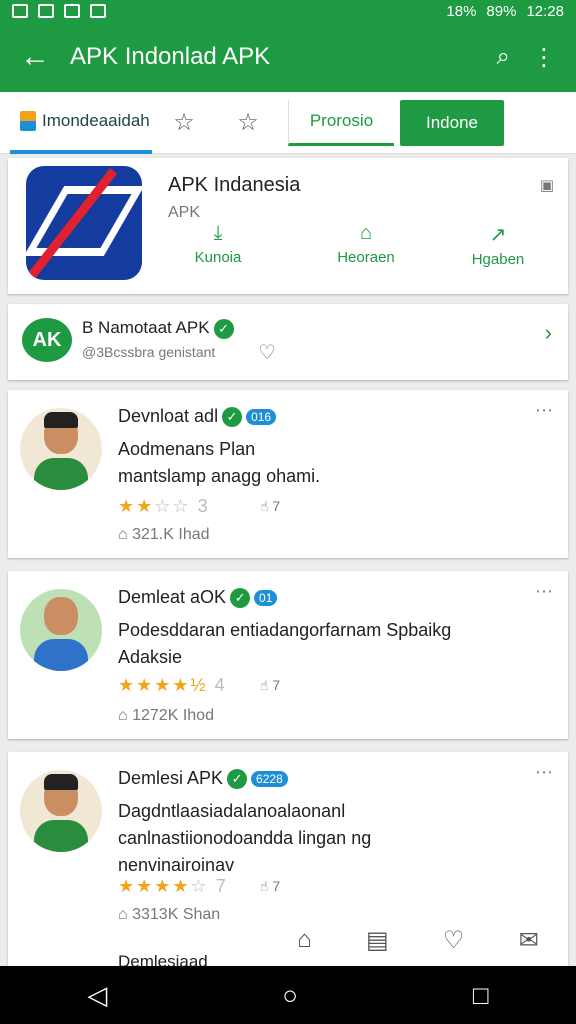  I want to click on app-logo, so click(84, 223).